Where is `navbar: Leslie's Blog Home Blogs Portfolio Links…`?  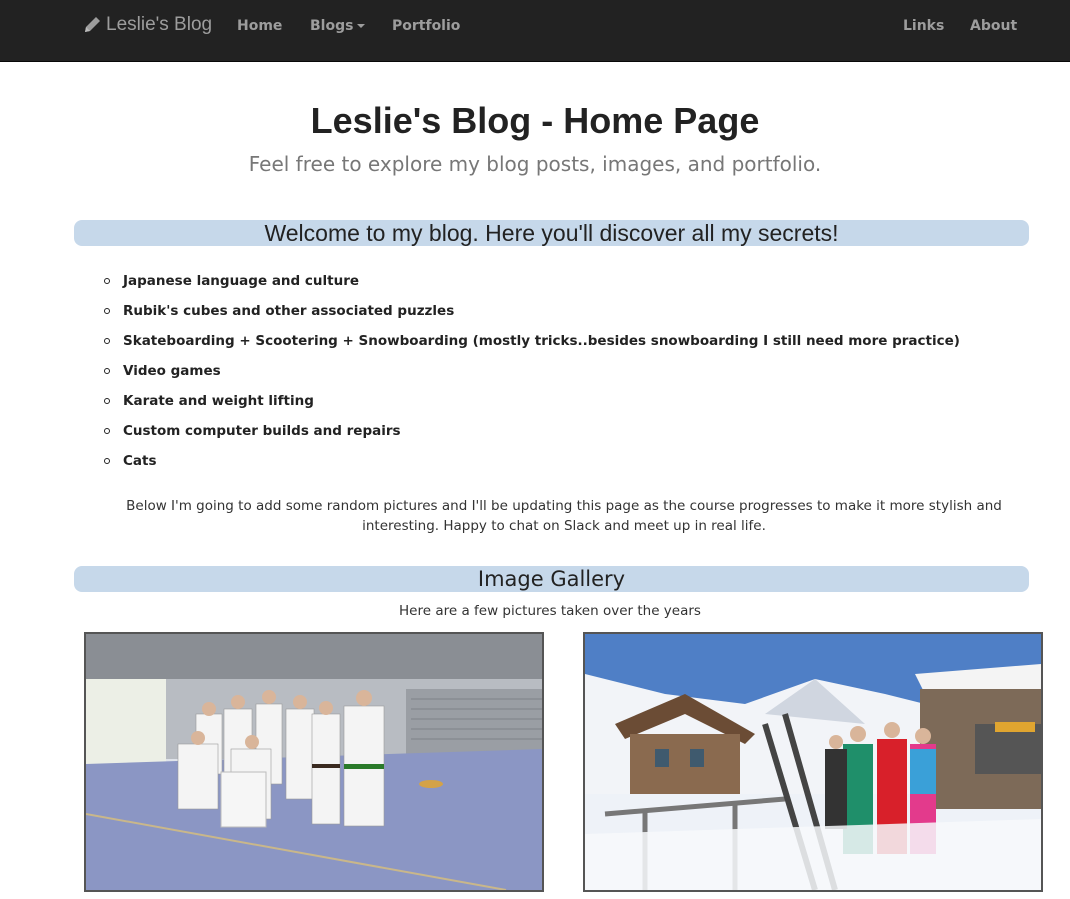 navbar: Leslie's Blog Home Blogs Portfolio Links… is located at coordinates (535, 31).